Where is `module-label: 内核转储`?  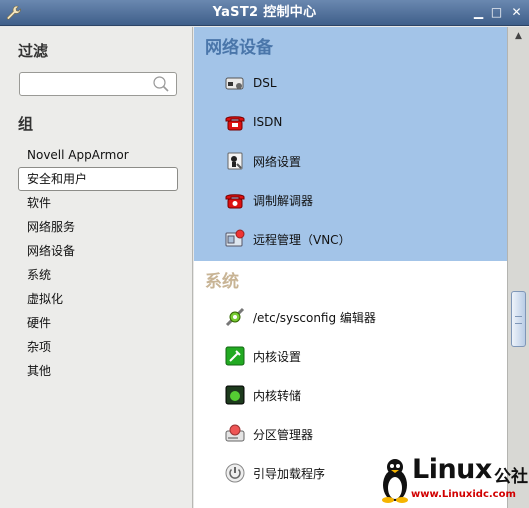 module-label: 内核转储 is located at coordinates (277, 395).